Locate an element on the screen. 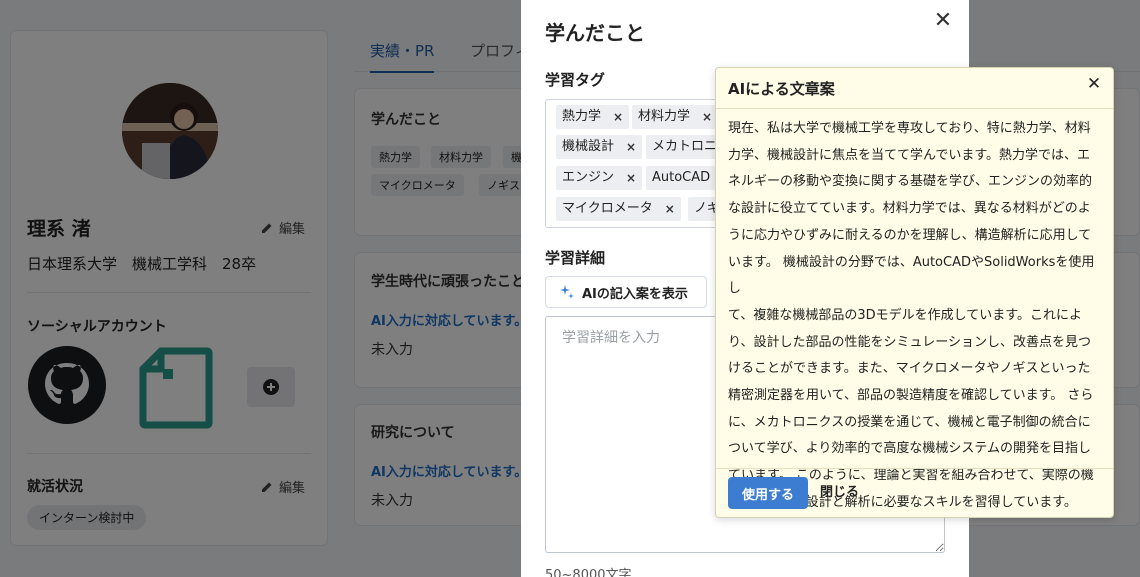 This screenshot has height=577, width=1140. show-ai-draft-button: AIの記入案を表示 is located at coordinates (626, 292).